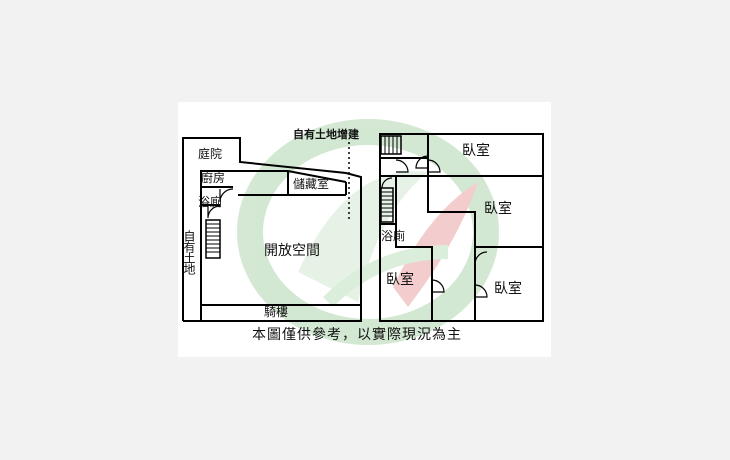 The height and width of the screenshot is (460, 730). I want to click on room-label-arcade: 騎樓, so click(276, 312).